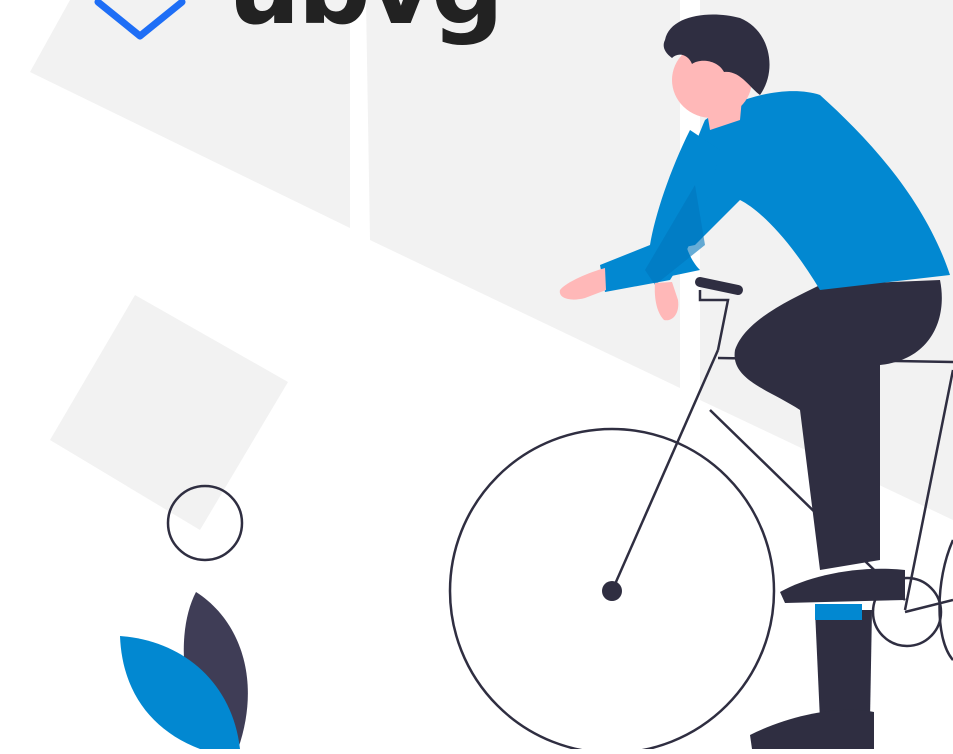 The width and height of the screenshot is (953, 754). What do you see at coordinates (169, 412) in the screenshot?
I see `background-panel-diamond` at bounding box center [169, 412].